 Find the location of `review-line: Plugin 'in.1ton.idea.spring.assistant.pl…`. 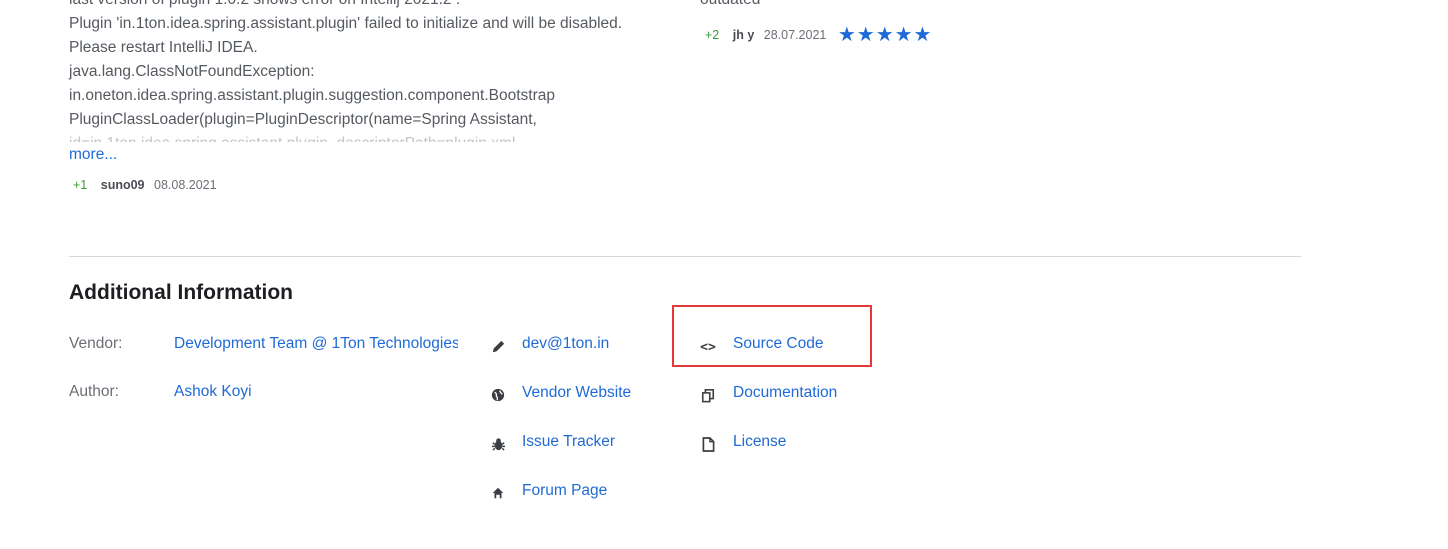

review-line: Plugin 'in.1ton.idea.spring.assistant.pl… is located at coordinates (346, 23).